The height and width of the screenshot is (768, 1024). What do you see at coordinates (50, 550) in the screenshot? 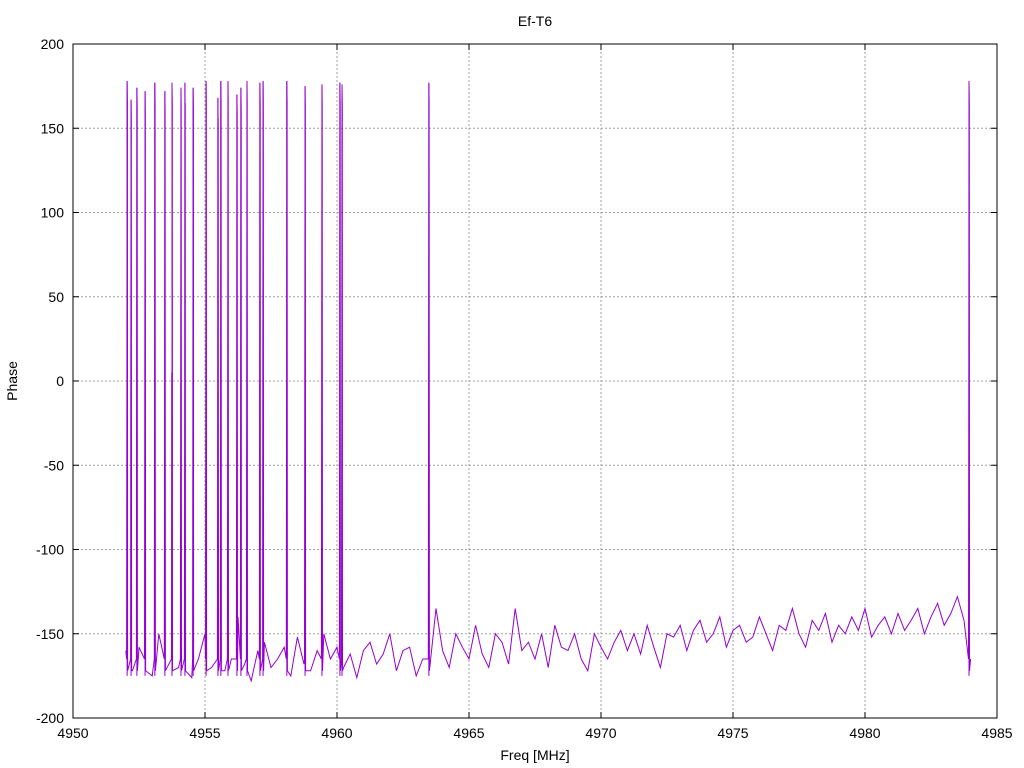
I see `y-tick-label: -100` at bounding box center [50, 550].